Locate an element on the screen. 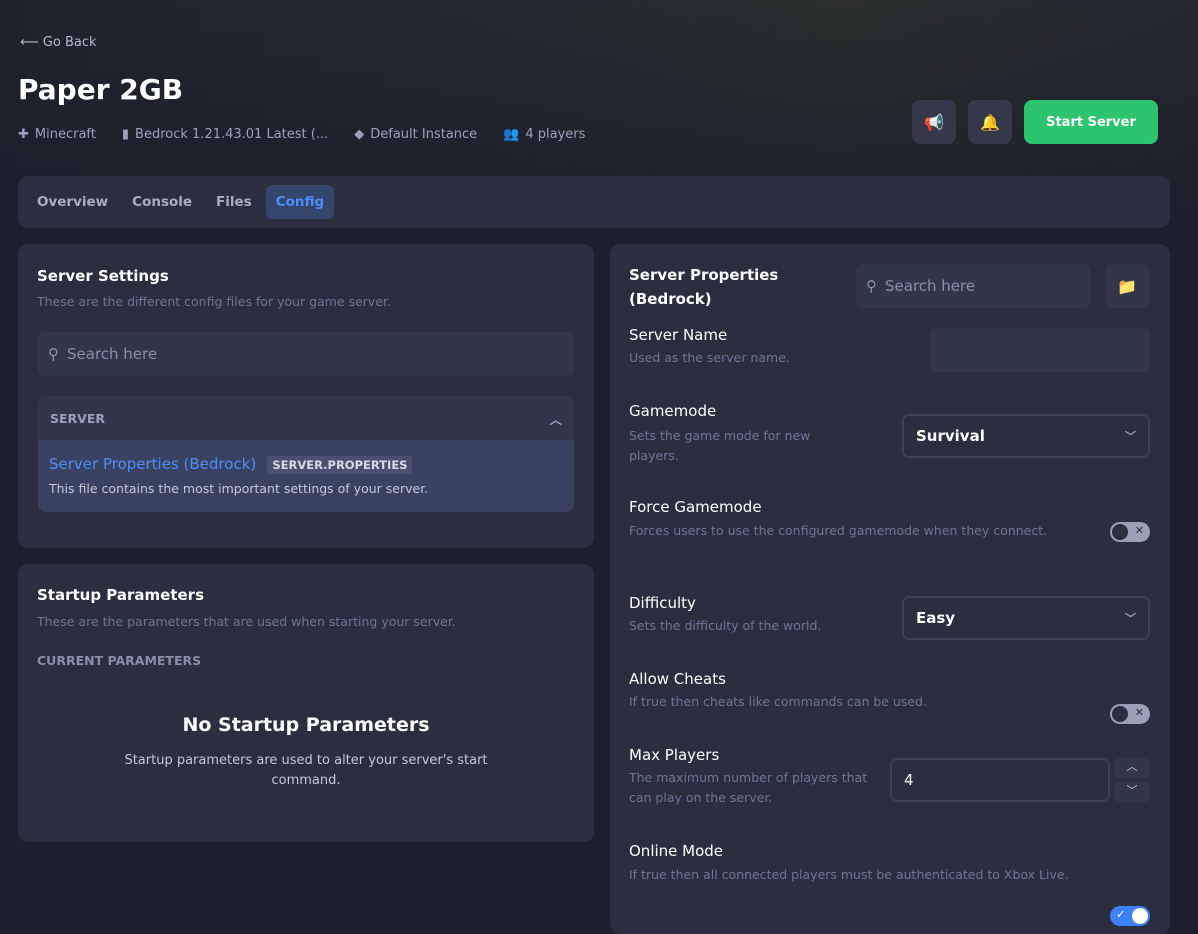  gamemode-desc: Sets the game mode for new players. is located at coordinates (720, 445).